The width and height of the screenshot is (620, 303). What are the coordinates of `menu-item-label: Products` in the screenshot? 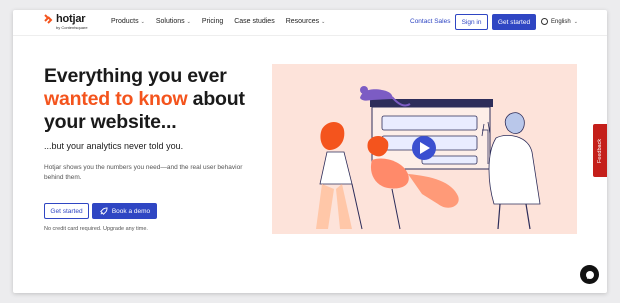 It's located at (125, 21).